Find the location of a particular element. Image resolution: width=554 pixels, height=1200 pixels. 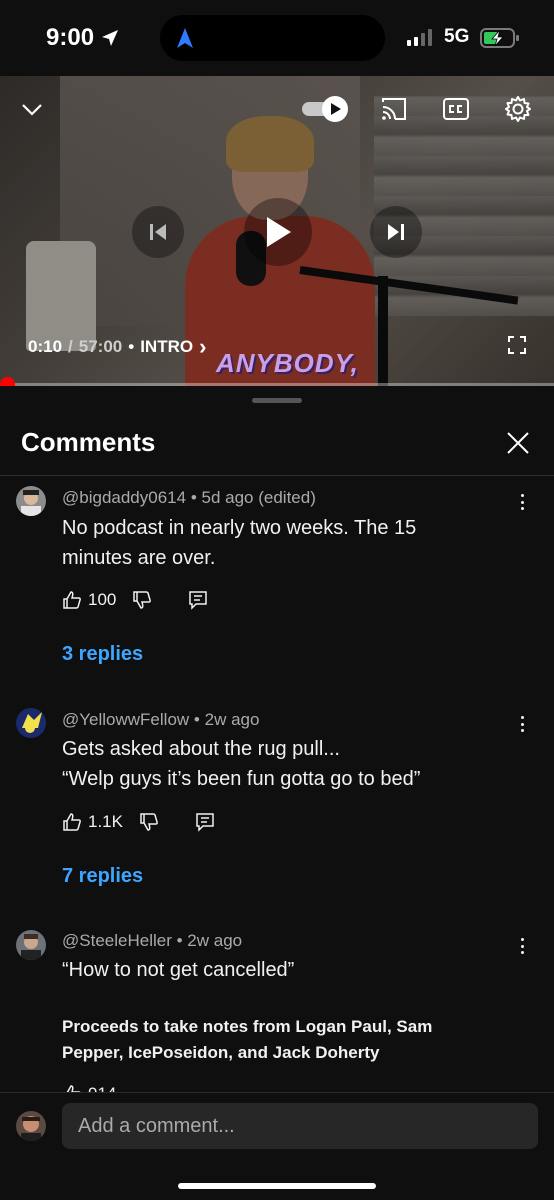

autoplay-toggle-icon is located at coordinates (325, 109).